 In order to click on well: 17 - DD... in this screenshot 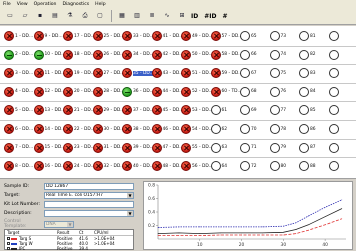, I will do `click(79, 36)`.